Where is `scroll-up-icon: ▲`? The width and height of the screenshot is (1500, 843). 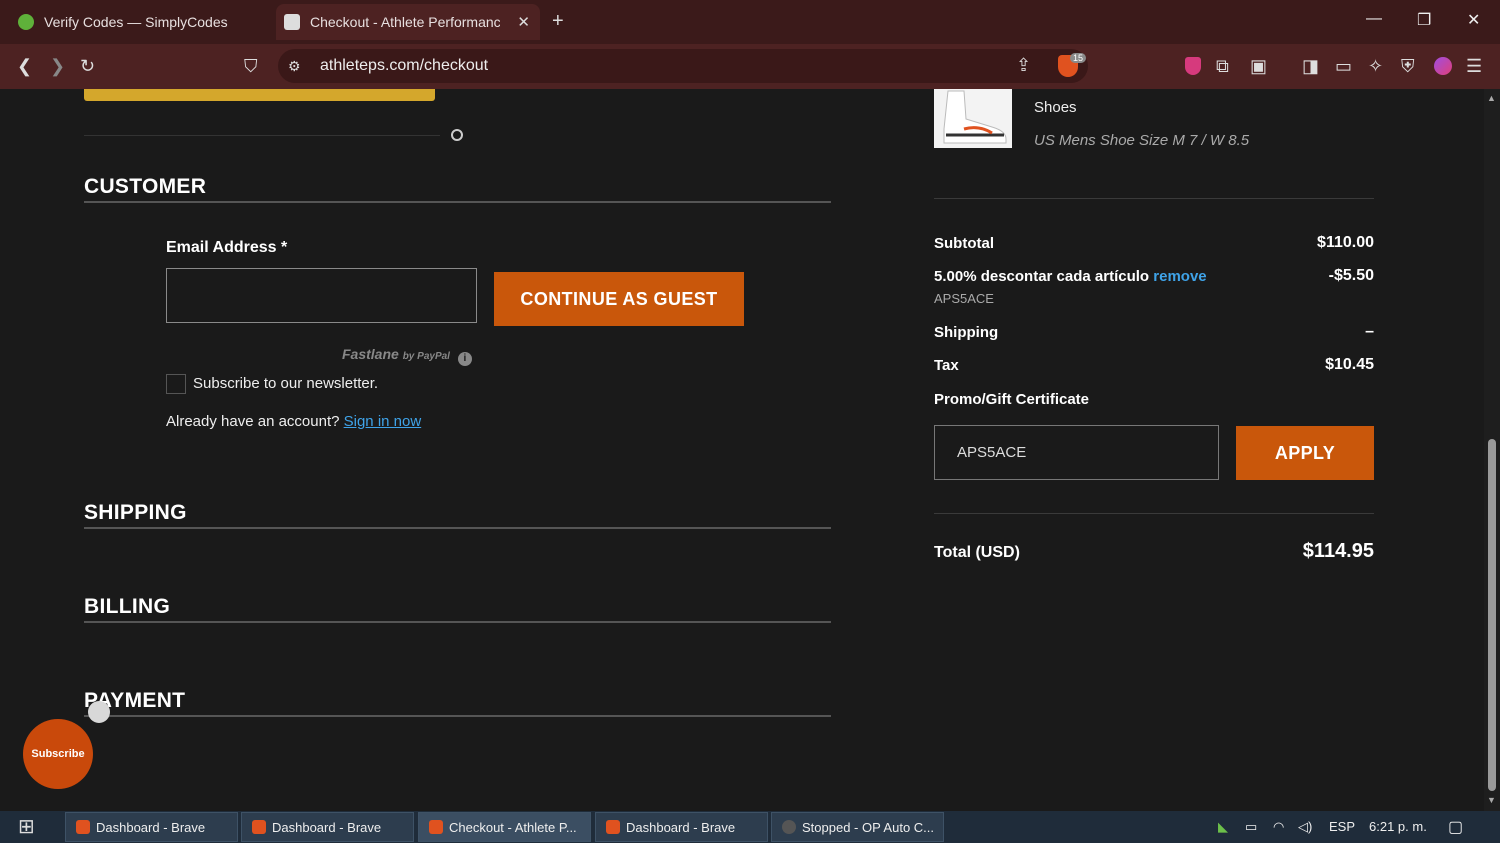 scroll-up-icon: ▲ is located at coordinates (1491, 98).